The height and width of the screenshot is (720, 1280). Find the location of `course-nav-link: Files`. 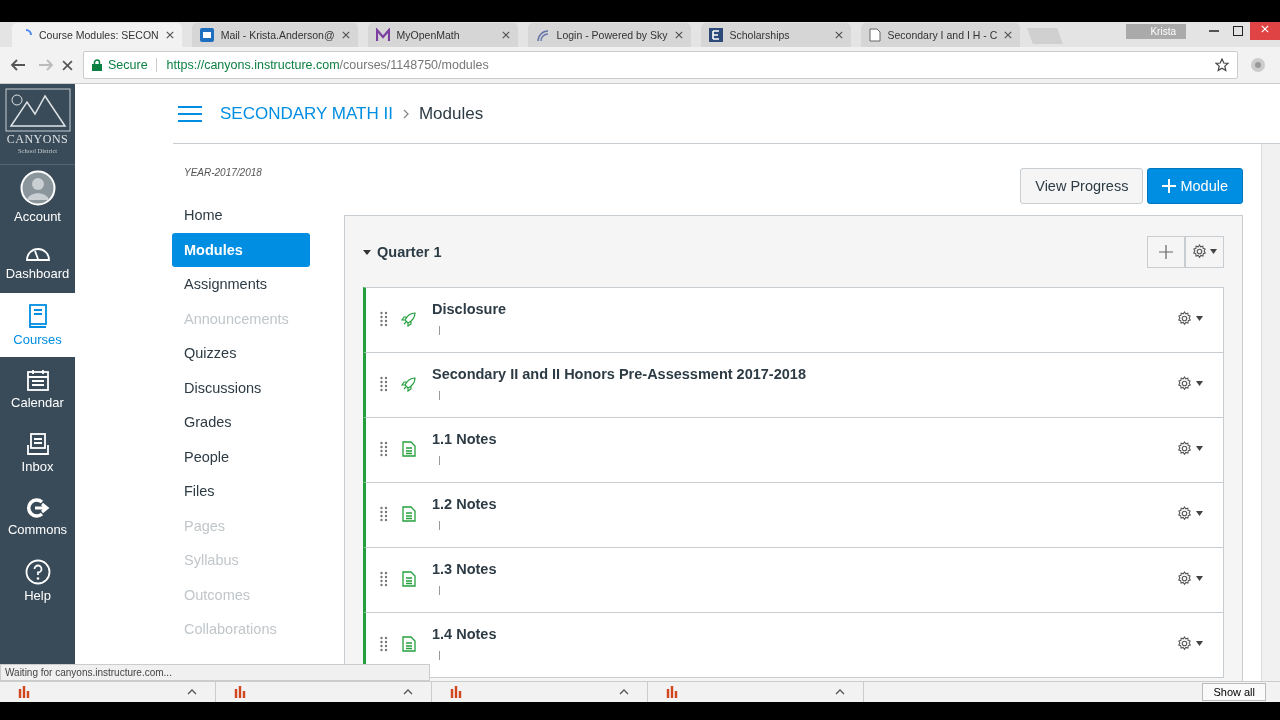

course-nav-link: Files is located at coordinates (241, 491).